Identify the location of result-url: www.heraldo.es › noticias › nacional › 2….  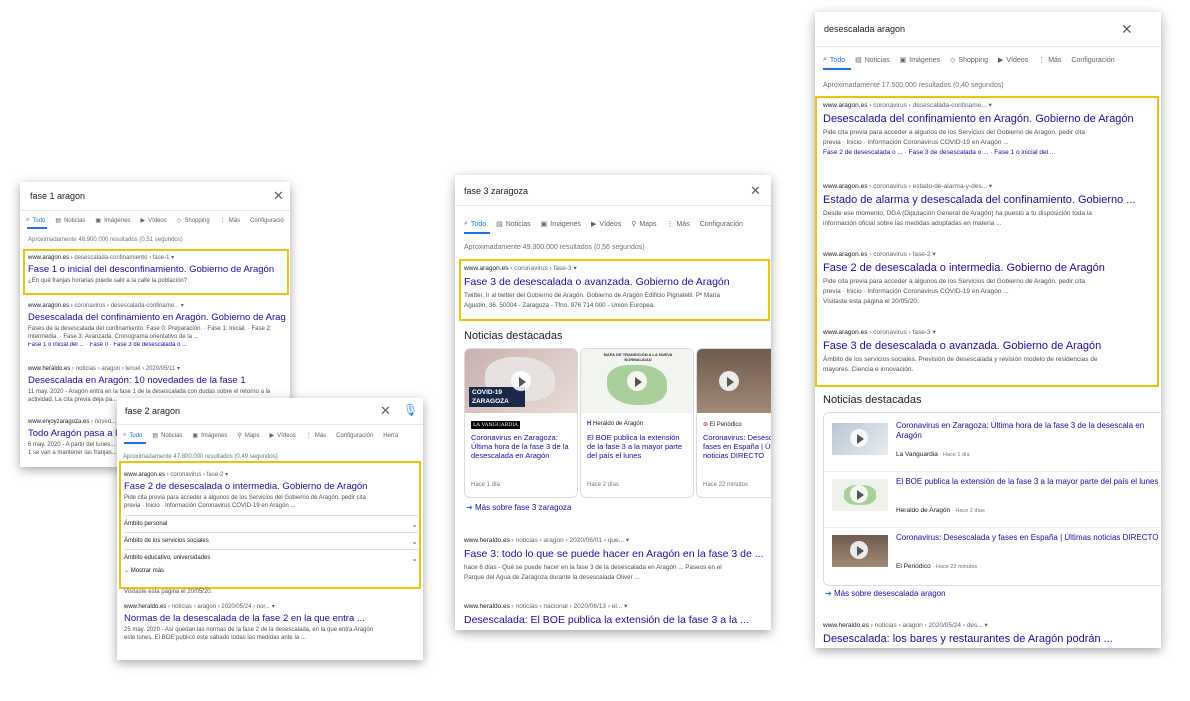
(615, 606).